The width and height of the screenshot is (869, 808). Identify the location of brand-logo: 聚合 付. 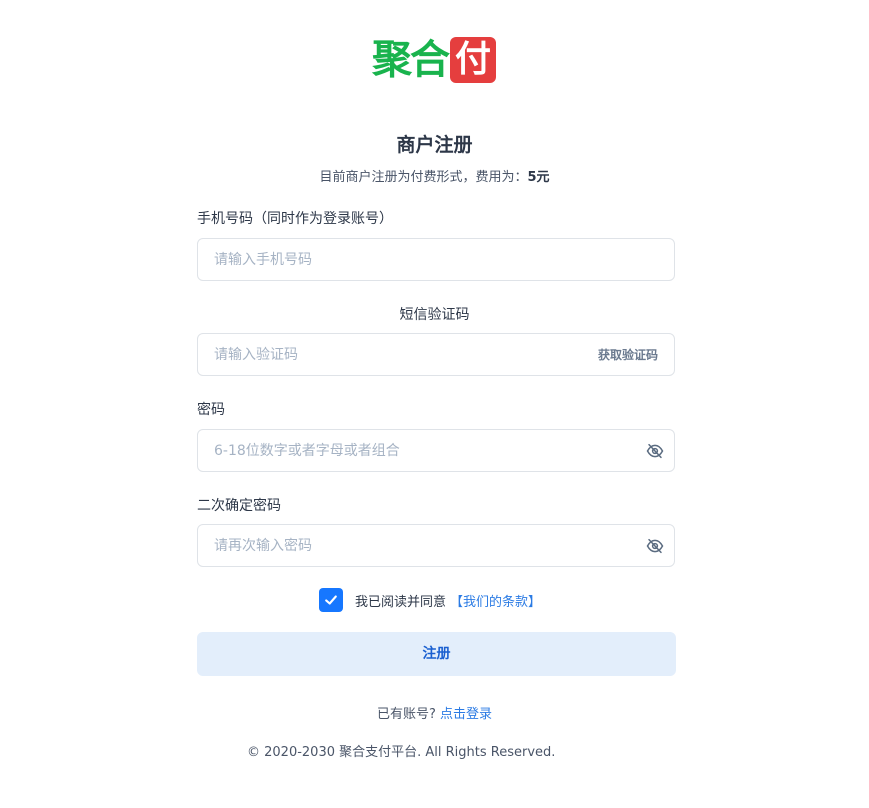
(434, 60).